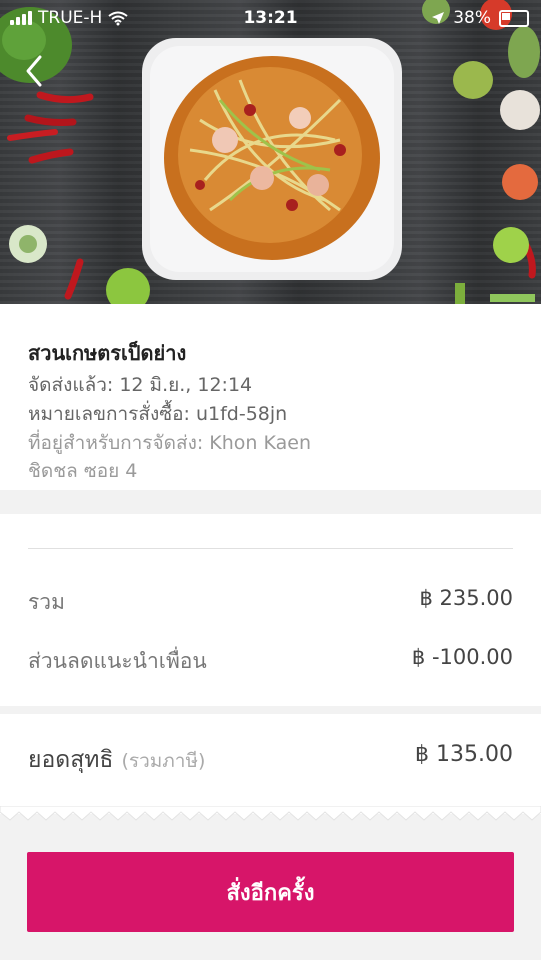 The width and height of the screenshot is (541, 960). I want to click on delivery-address-line1: ที่อยู่สำหรับการจัดส่ง: Khon Kaen, so click(169, 443).